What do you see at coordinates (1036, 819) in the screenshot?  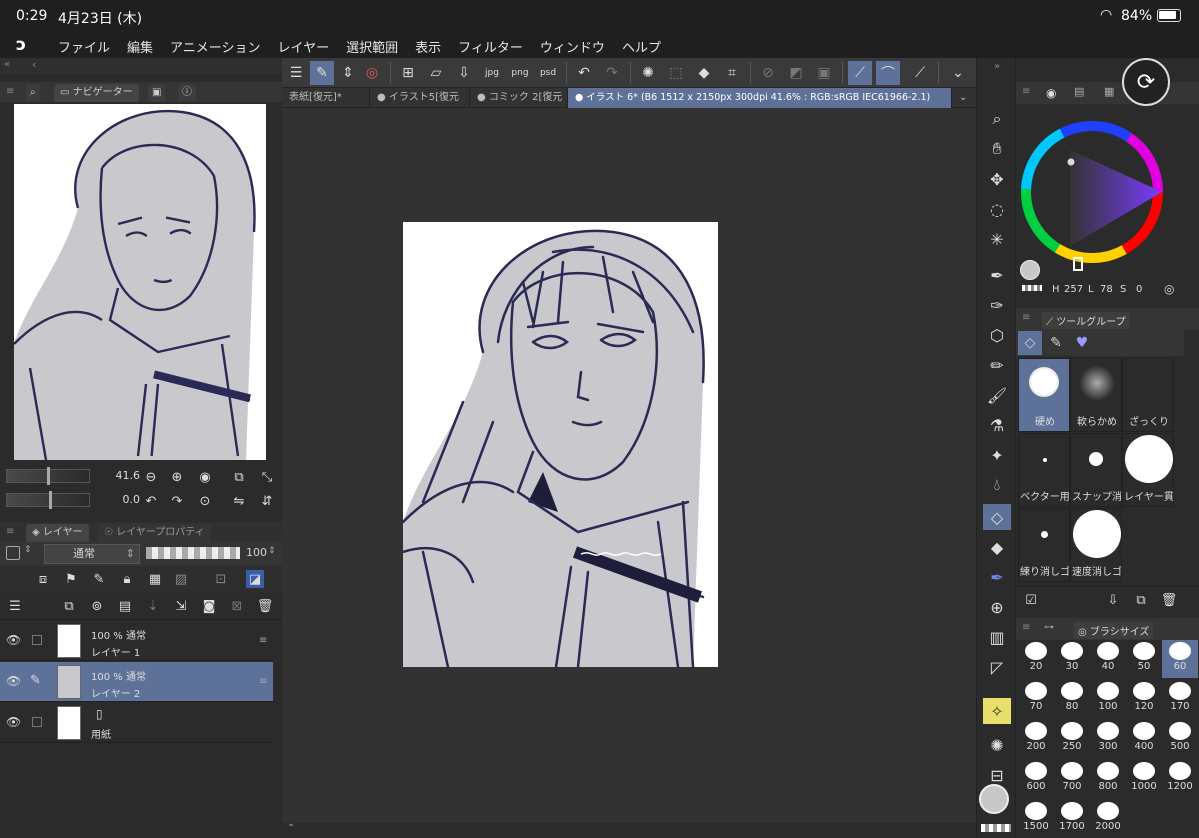 I see `brush-size-item: 1500` at bounding box center [1036, 819].